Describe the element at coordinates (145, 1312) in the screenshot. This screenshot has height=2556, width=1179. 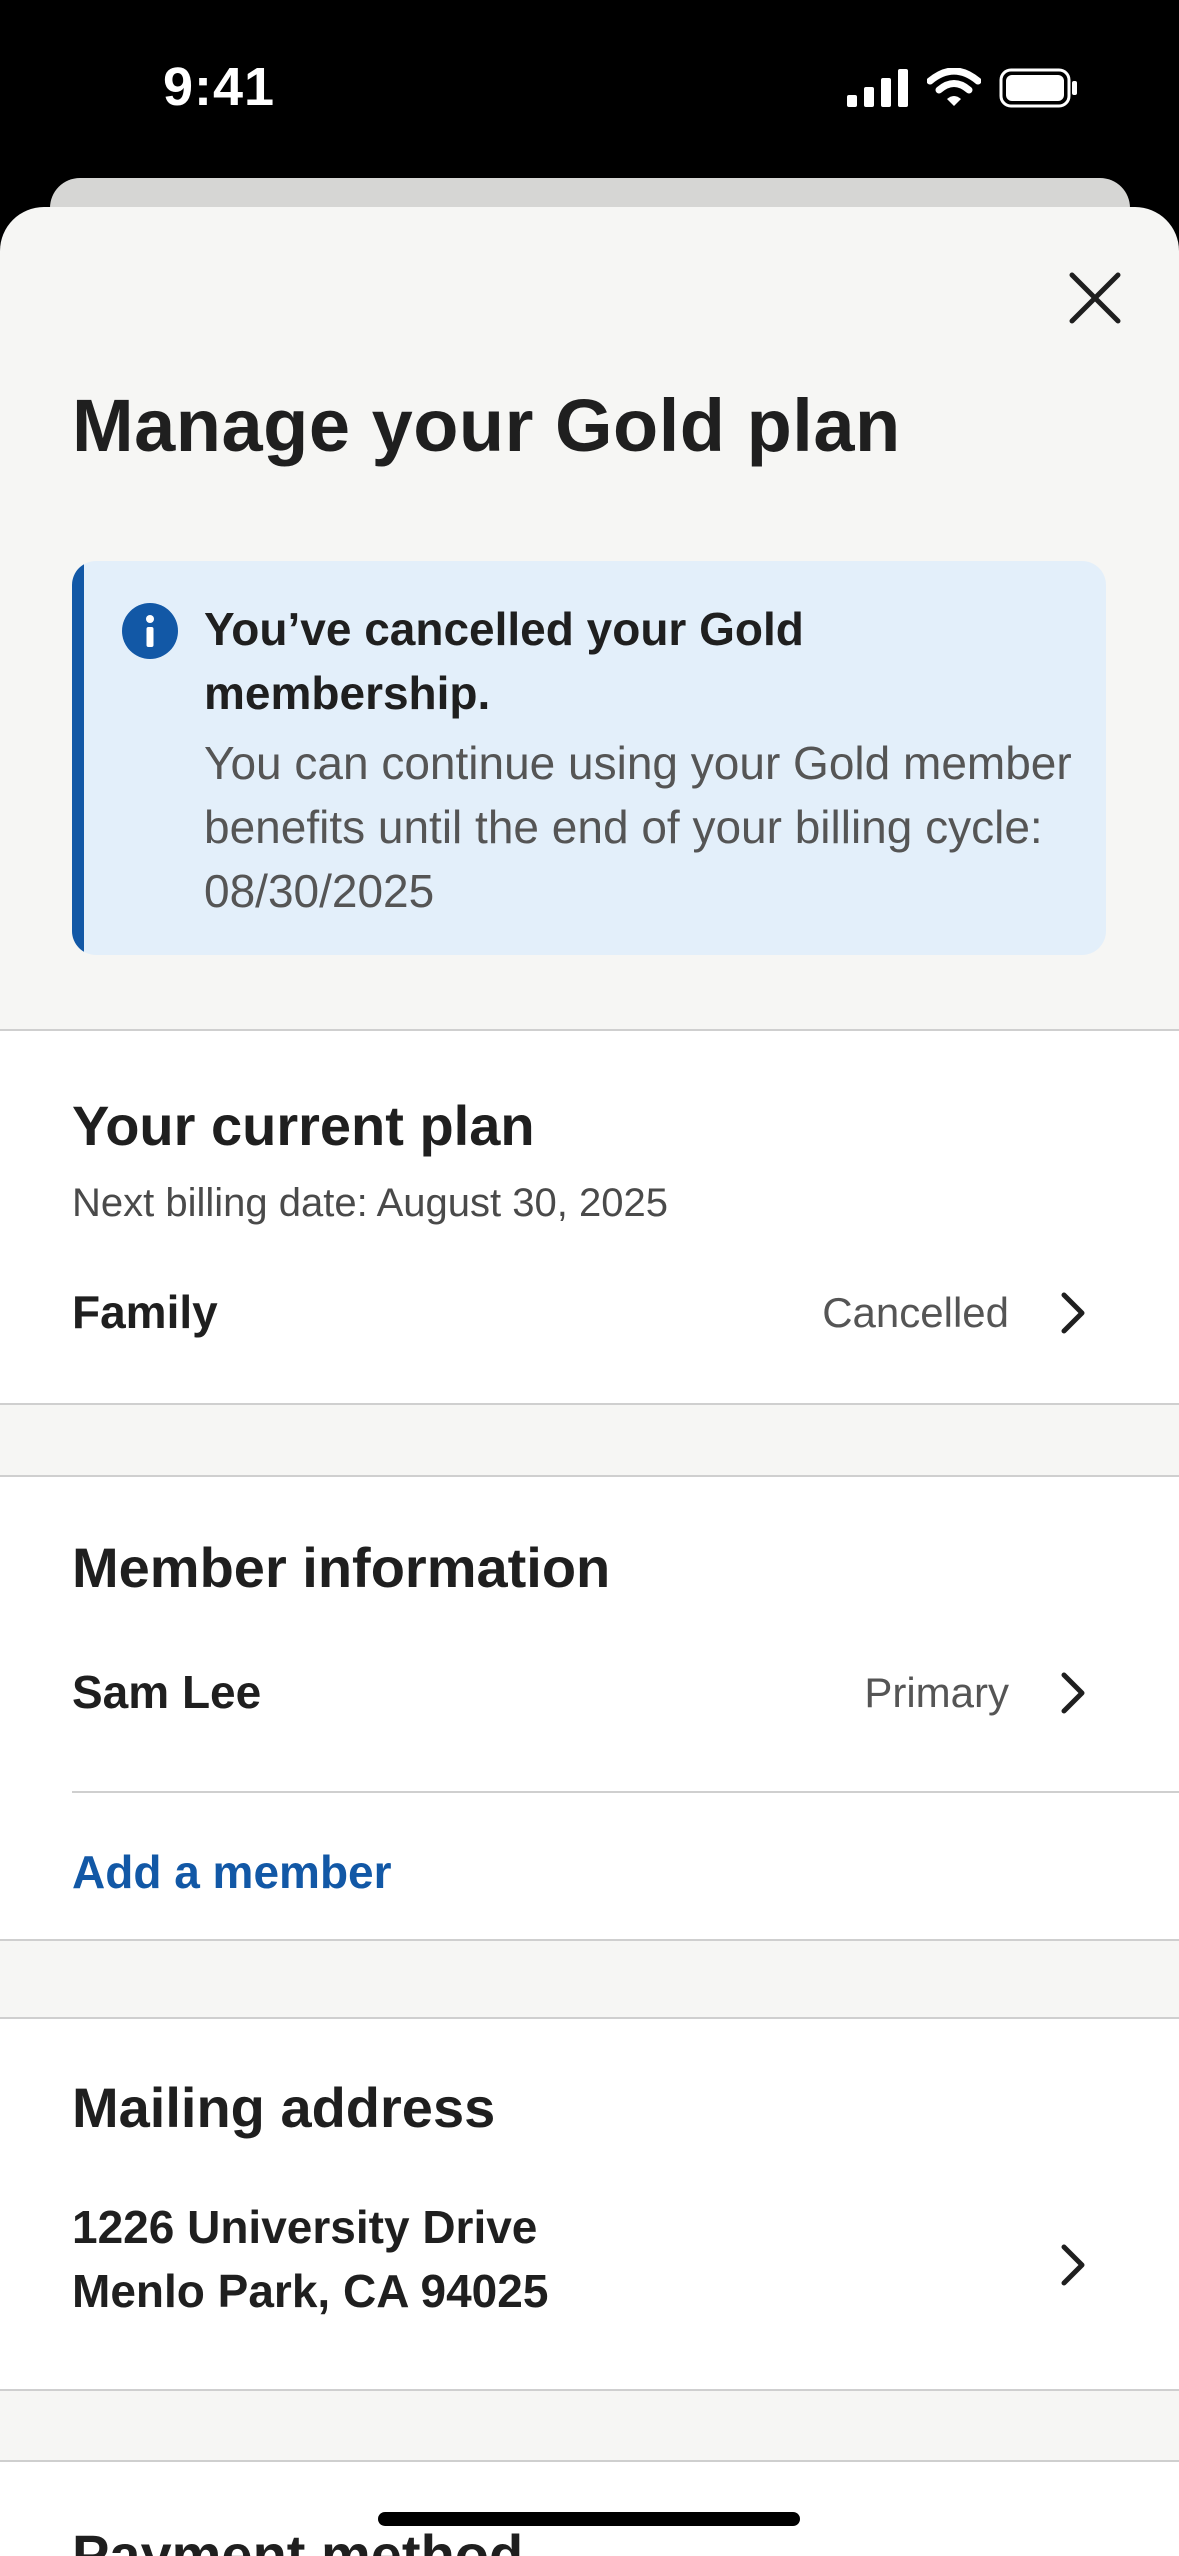
I see `plan-name: Family` at that location.